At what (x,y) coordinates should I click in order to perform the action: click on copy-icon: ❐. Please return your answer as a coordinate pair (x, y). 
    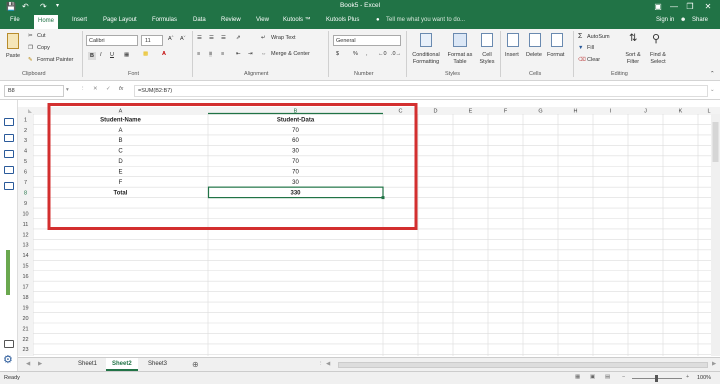
    Looking at the image, I should click on (30, 48).